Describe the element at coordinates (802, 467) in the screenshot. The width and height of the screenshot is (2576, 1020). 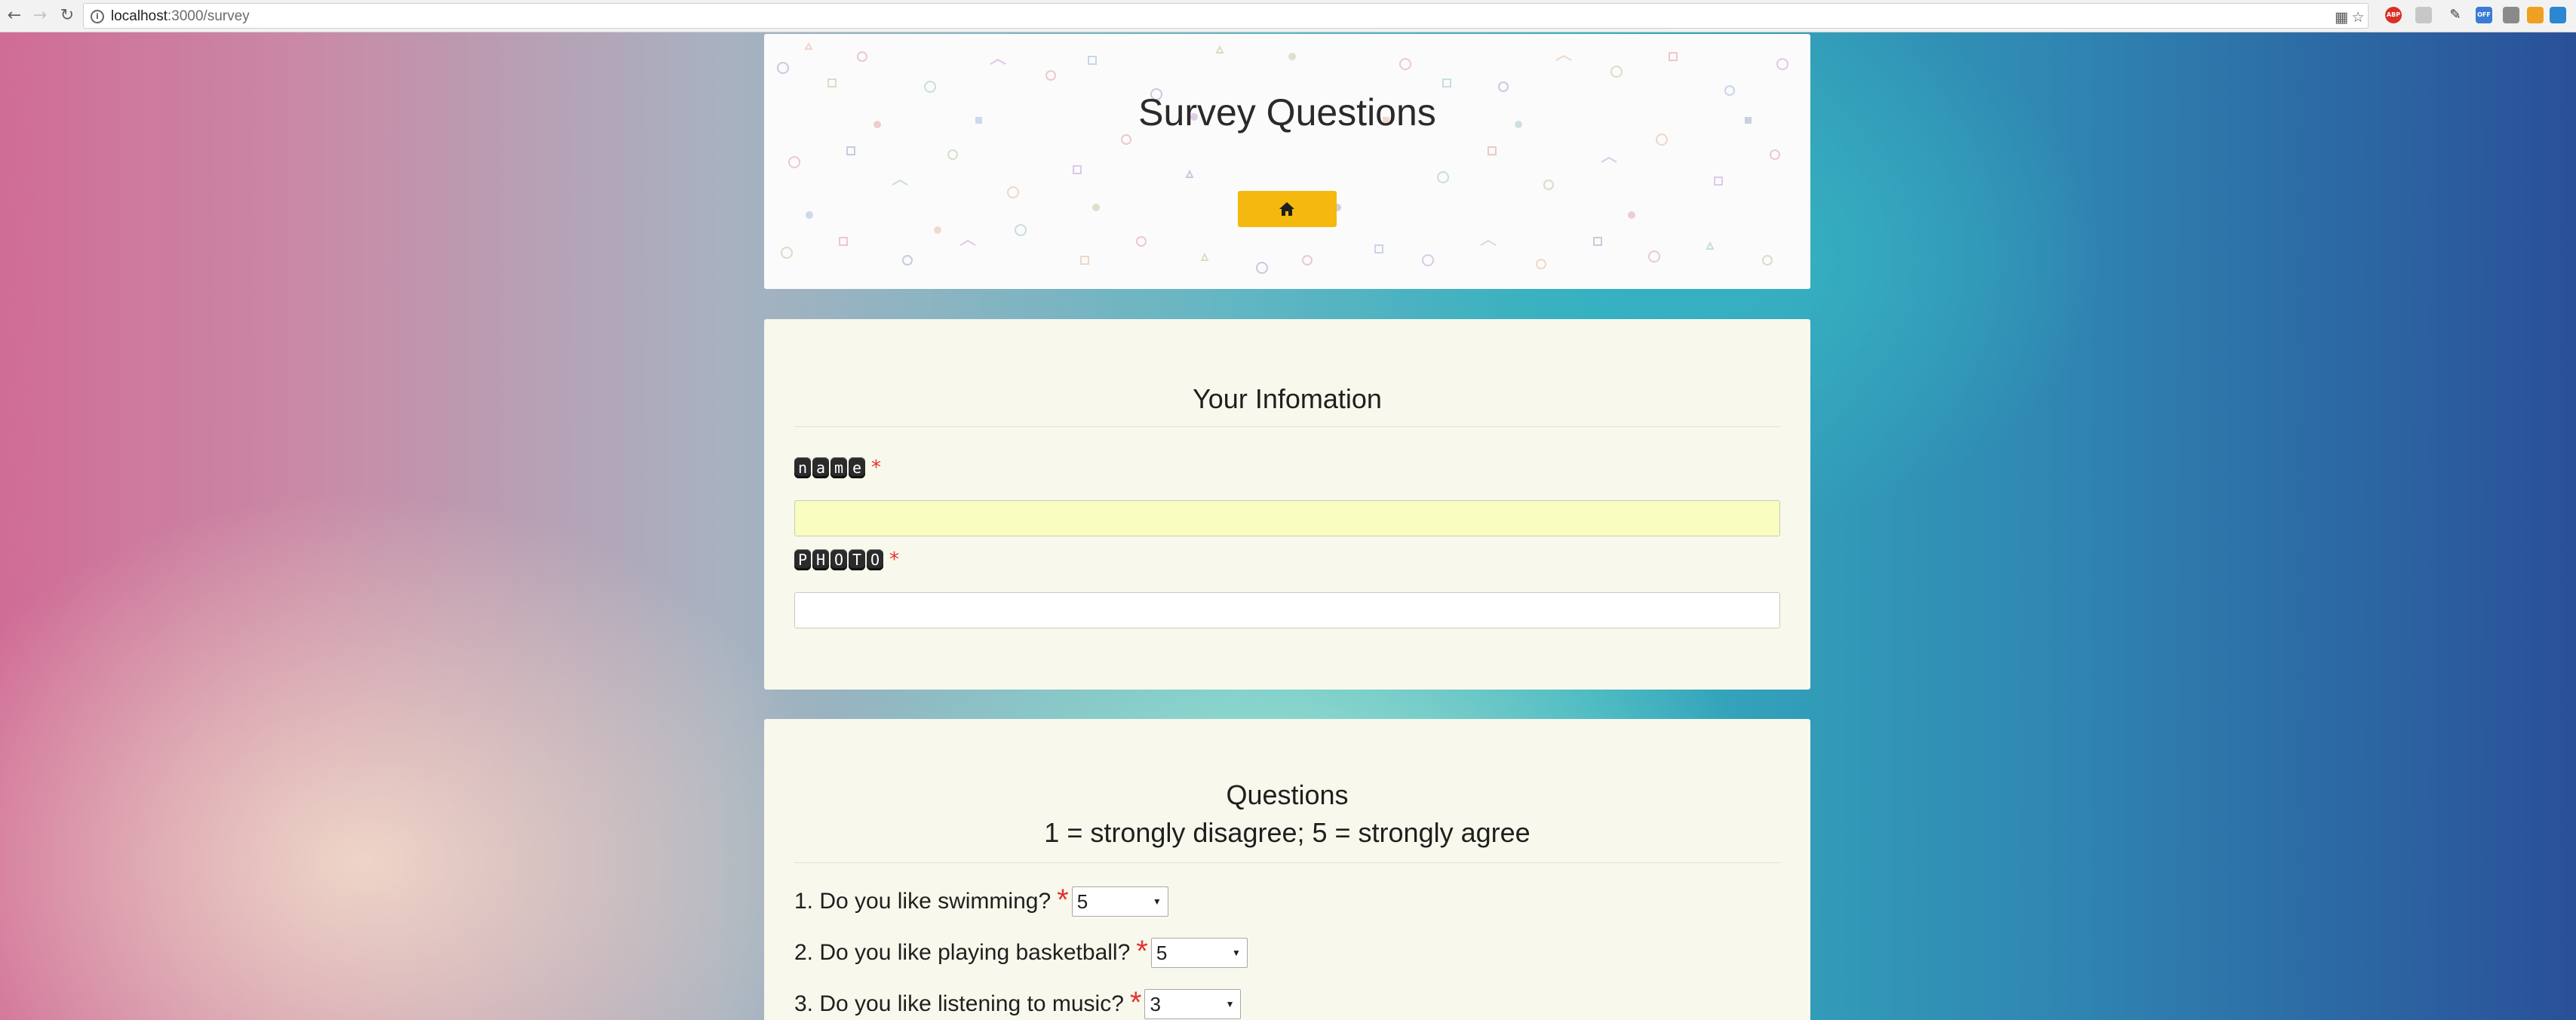
I see `name-label-letter: n` at that location.